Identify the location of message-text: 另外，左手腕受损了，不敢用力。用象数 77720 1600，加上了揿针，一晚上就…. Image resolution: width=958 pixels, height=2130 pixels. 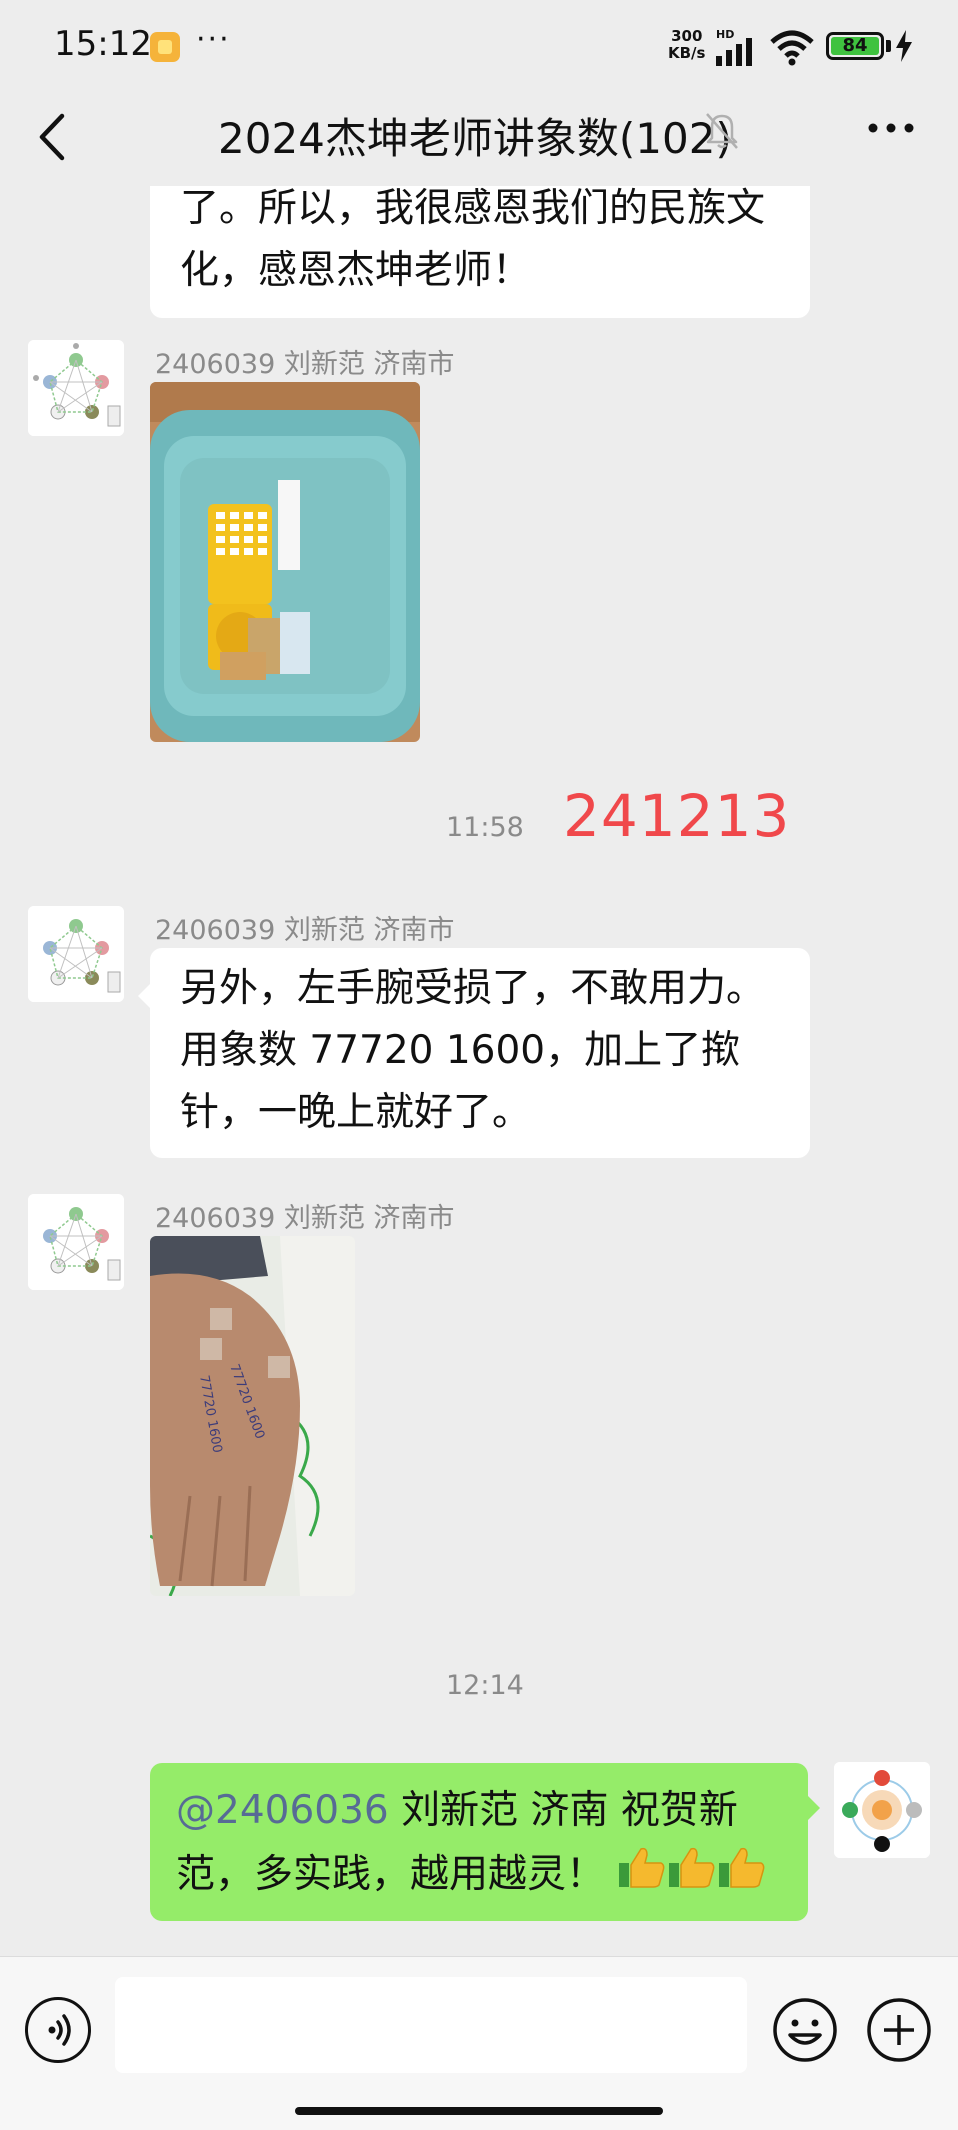
(473, 1050).